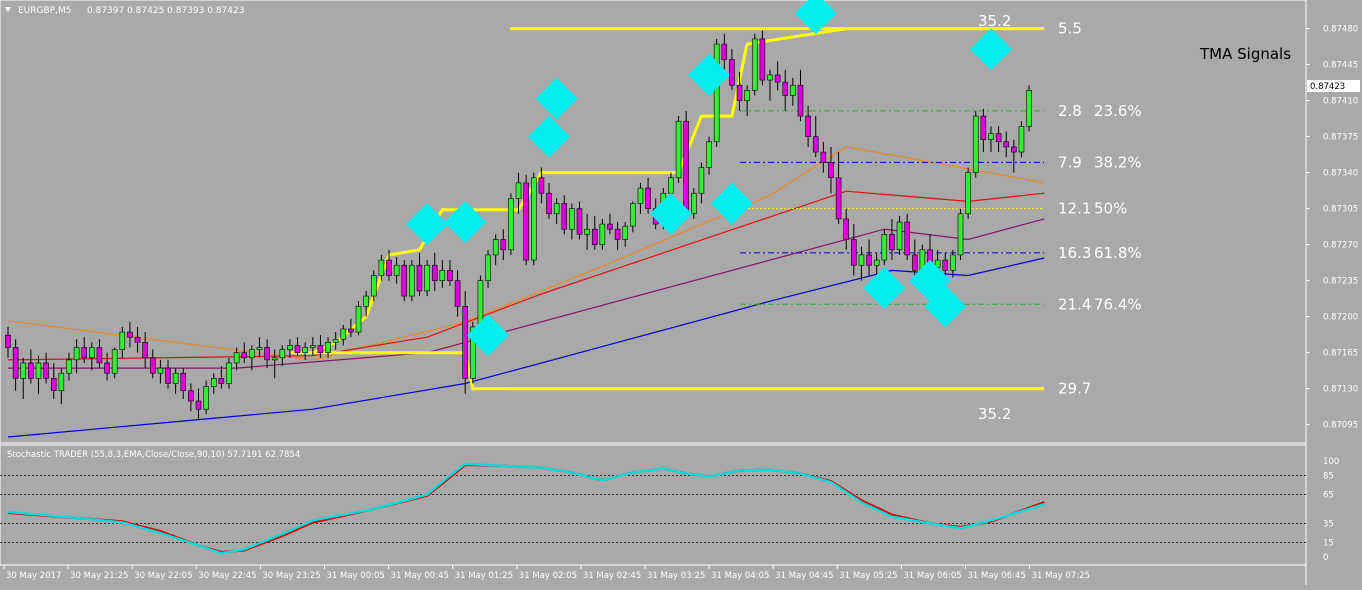 This screenshot has width=1362, height=590. What do you see at coordinates (420, 576) in the screenshot?
I see `time-tick-label: 31 May 00:45` at bounding box center [420, 576].